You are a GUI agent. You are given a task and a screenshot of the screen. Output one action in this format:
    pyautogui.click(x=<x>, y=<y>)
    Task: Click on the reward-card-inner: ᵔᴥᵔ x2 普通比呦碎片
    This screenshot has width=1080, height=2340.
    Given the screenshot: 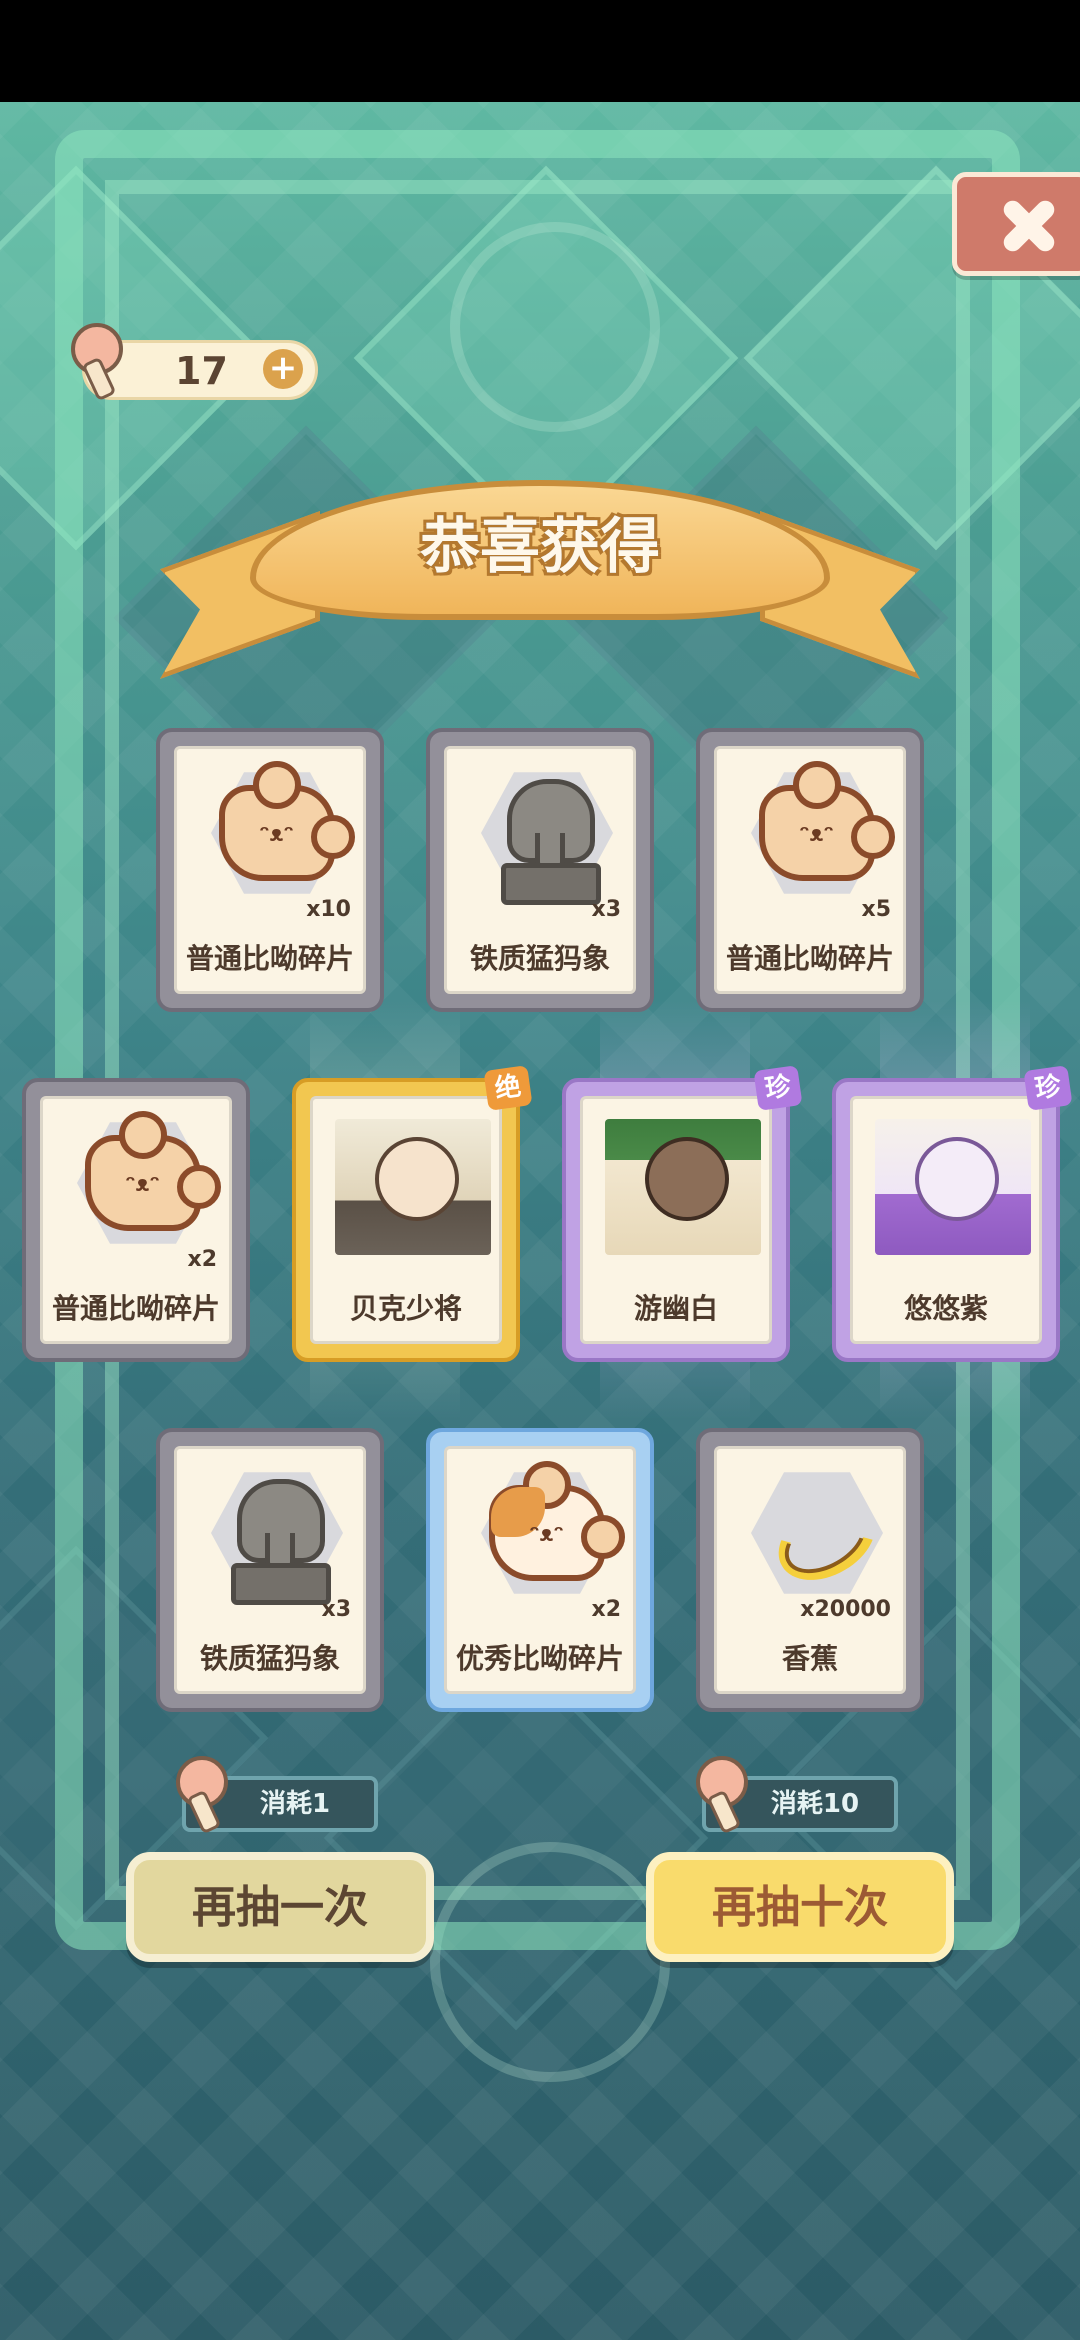 What is the action you would take?
    pyautogui.click(x=136, y=1220)
    